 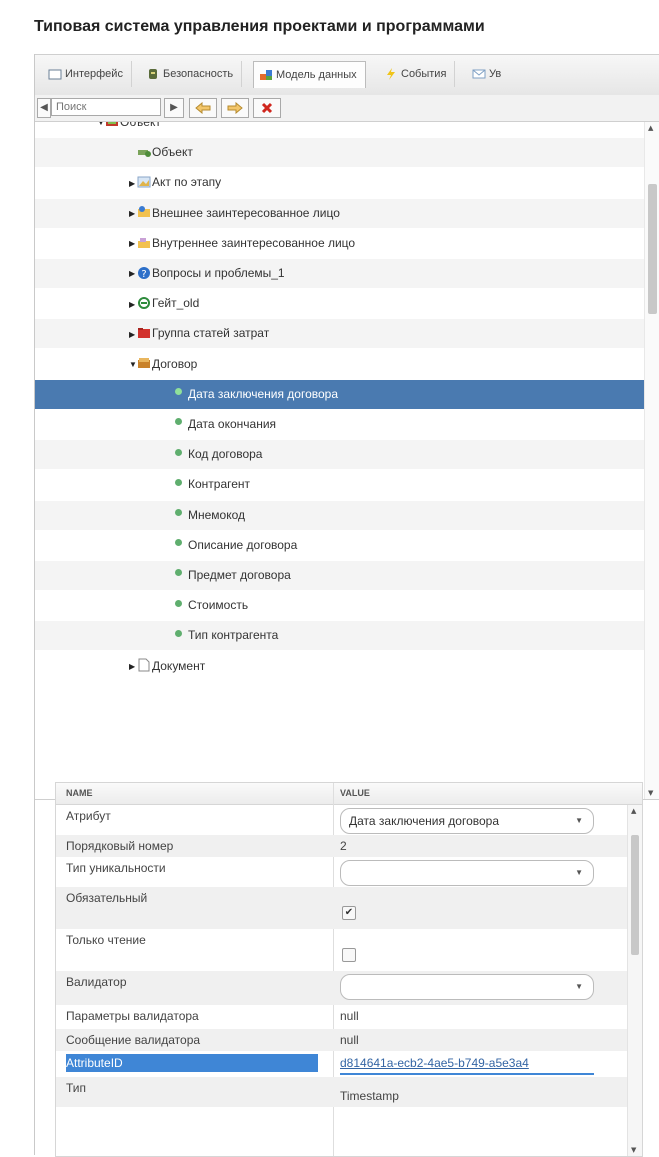 What do you see at coordinates (340, 455) in the screenshot?
I see `tree-attribute-item: Код договора` at bounding box center [340, 455].